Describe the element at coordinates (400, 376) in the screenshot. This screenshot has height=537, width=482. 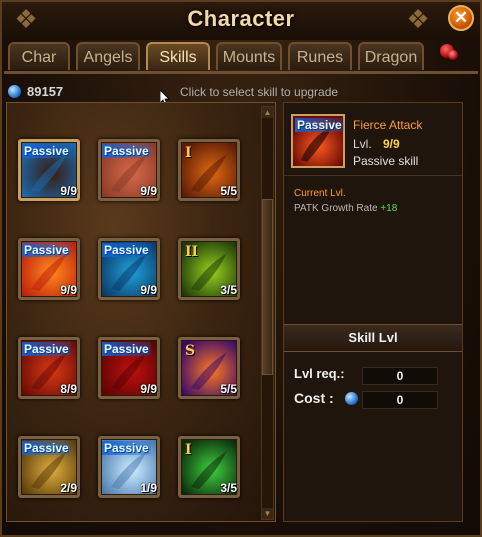
I see `level-req-value: 0` at that location.